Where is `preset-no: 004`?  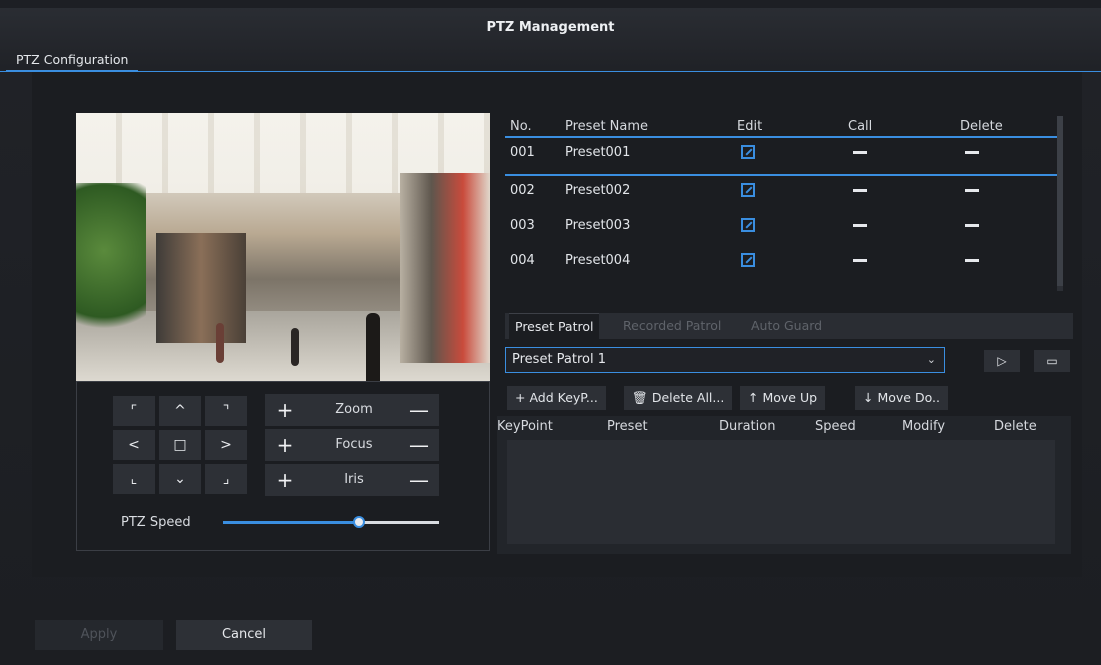
preset-no: 004 is located at coordinates (522, 260).